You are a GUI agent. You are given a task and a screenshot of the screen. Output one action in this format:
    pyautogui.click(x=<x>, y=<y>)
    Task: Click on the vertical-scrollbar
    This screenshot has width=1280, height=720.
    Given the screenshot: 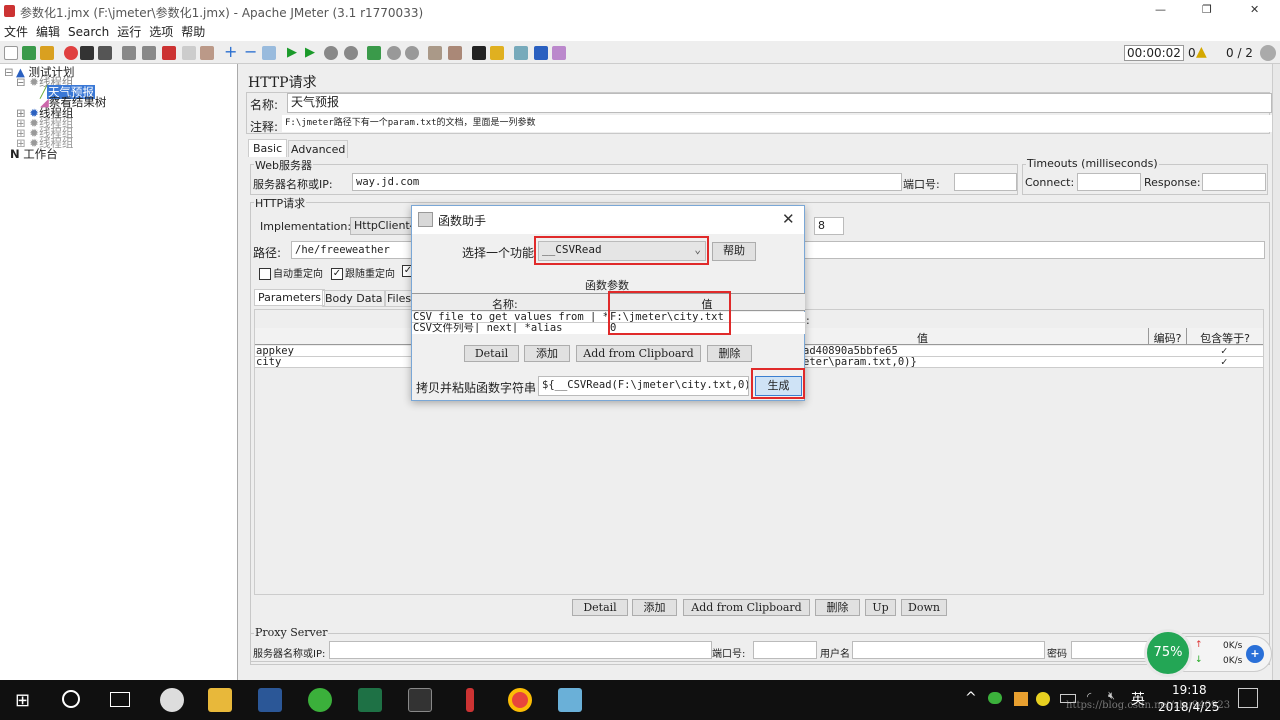 What is the action you would take?
    pyautogui.click(x=1276, y=372)
    